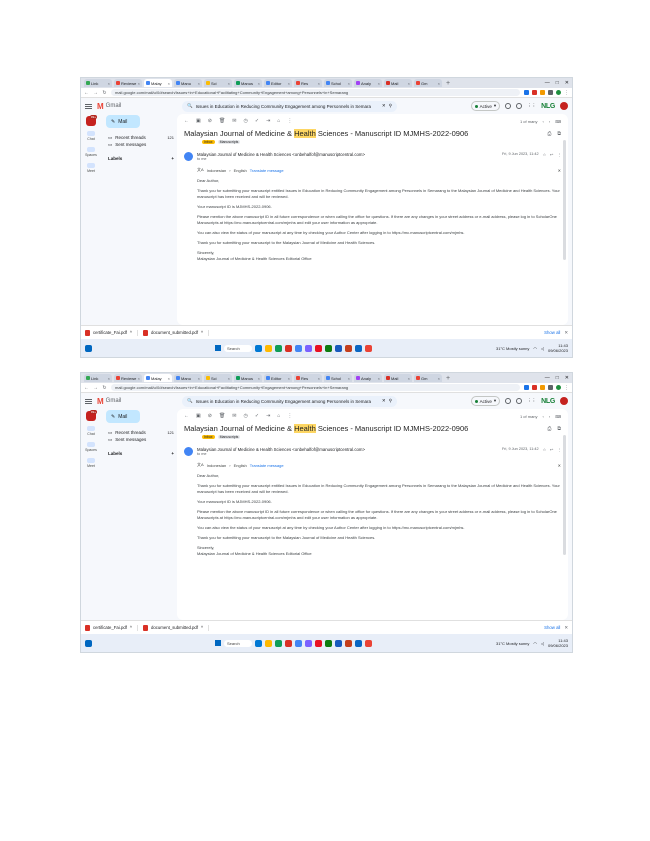 This screenshot has width=650, height=841. Describe the element at coordinates (519, 106) in the screenshot. I see `settings-icon` at that location.